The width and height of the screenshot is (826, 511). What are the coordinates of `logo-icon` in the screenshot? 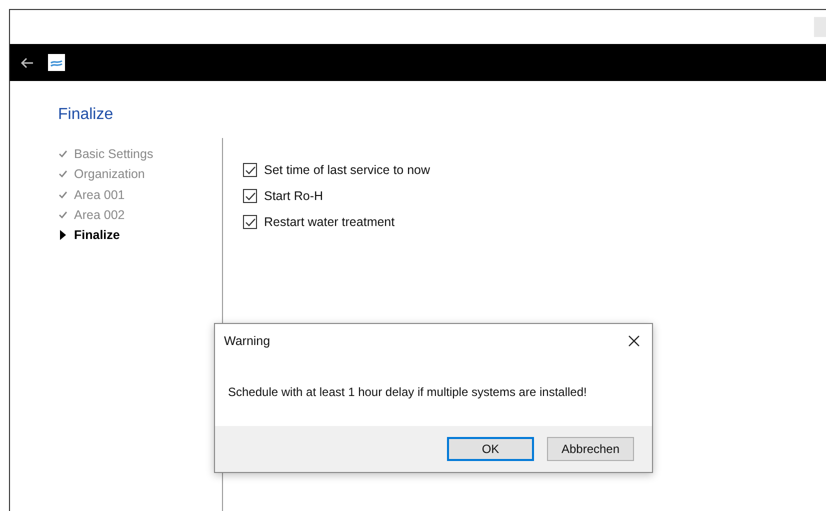 It's located at (56, 62).